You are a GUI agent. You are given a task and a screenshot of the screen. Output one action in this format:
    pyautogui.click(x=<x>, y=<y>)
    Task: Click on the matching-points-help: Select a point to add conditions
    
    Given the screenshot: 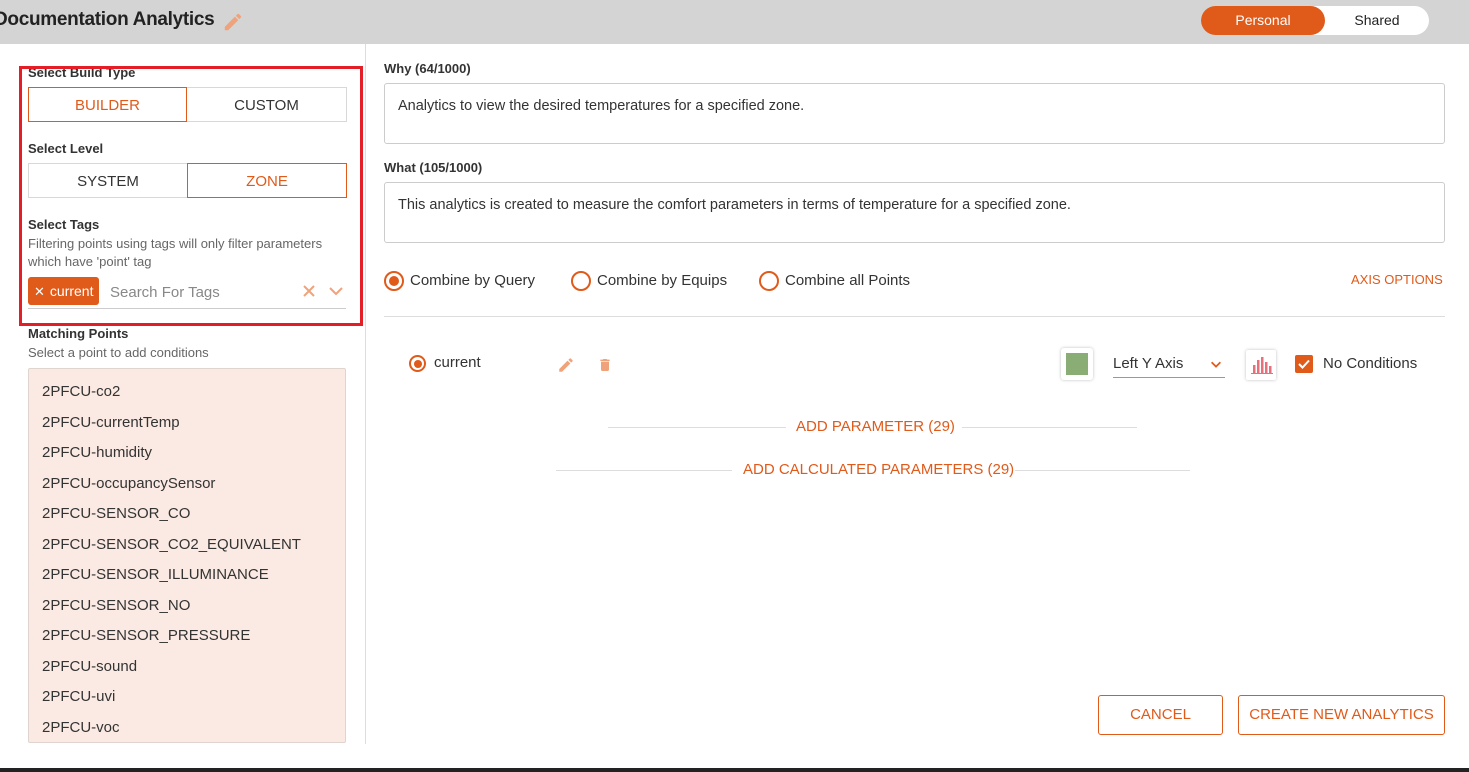 What is the action you would take?
    pyautogui.click(x=118, y=352)
    